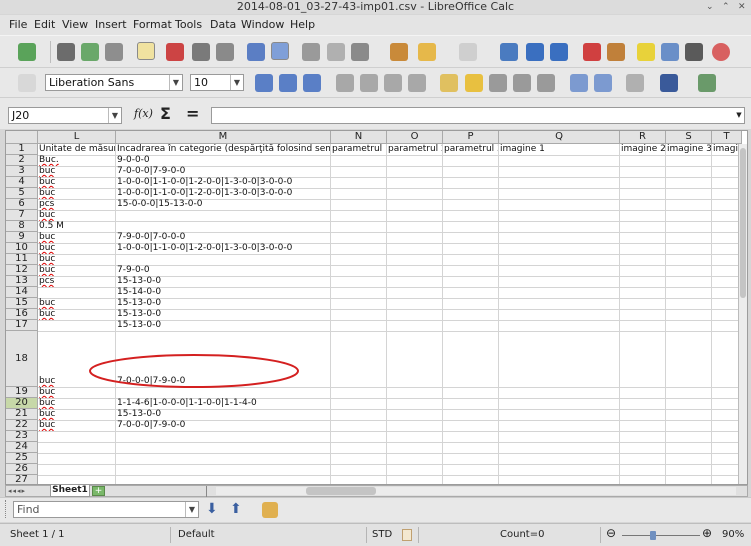 The width and height of the screenshot is (751, 546). I want to click on menu-window: Window, so click(262, 25).